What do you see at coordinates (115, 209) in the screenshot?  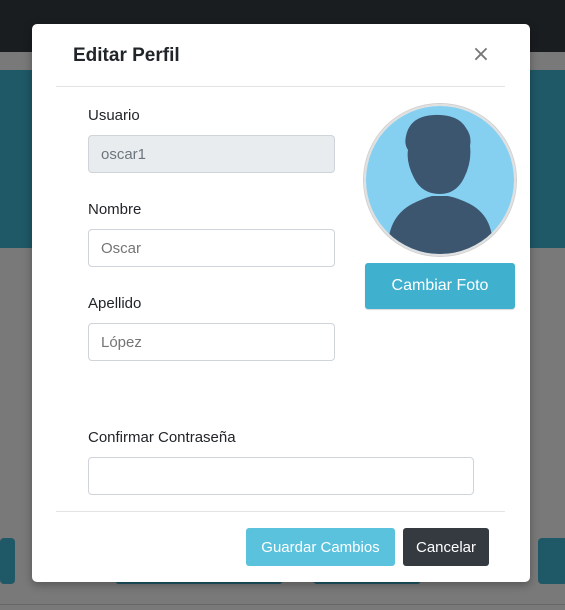 I see `nombre-label: Nombre` at bounding box center [115, 209].